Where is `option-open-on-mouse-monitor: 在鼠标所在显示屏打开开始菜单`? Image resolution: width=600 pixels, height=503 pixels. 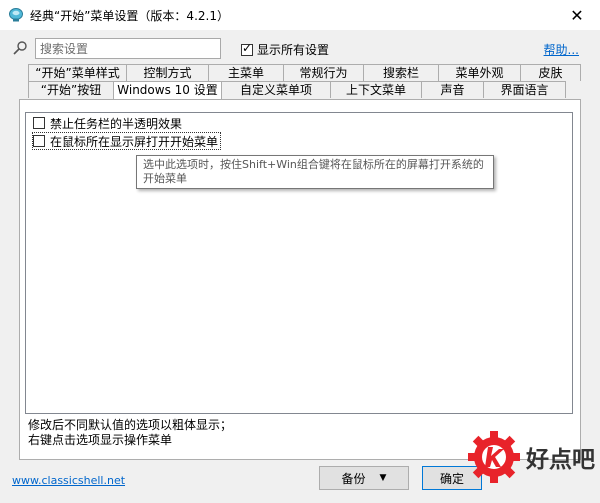
option-open-on-mouse-monitor: 在鼠标所在显示屏打开开始菜单 is located at coordinates (127, 141).